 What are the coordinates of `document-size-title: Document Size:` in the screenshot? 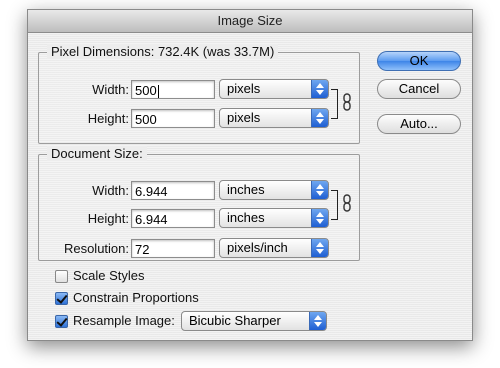 It's located at (97, 153).